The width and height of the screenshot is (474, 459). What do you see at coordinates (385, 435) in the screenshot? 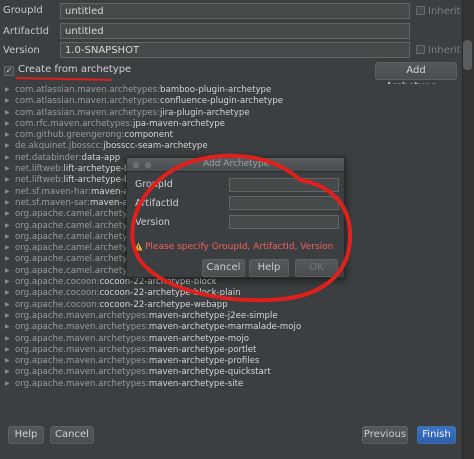
I see `previous-button: Previous` at bounding box center [385, 435].